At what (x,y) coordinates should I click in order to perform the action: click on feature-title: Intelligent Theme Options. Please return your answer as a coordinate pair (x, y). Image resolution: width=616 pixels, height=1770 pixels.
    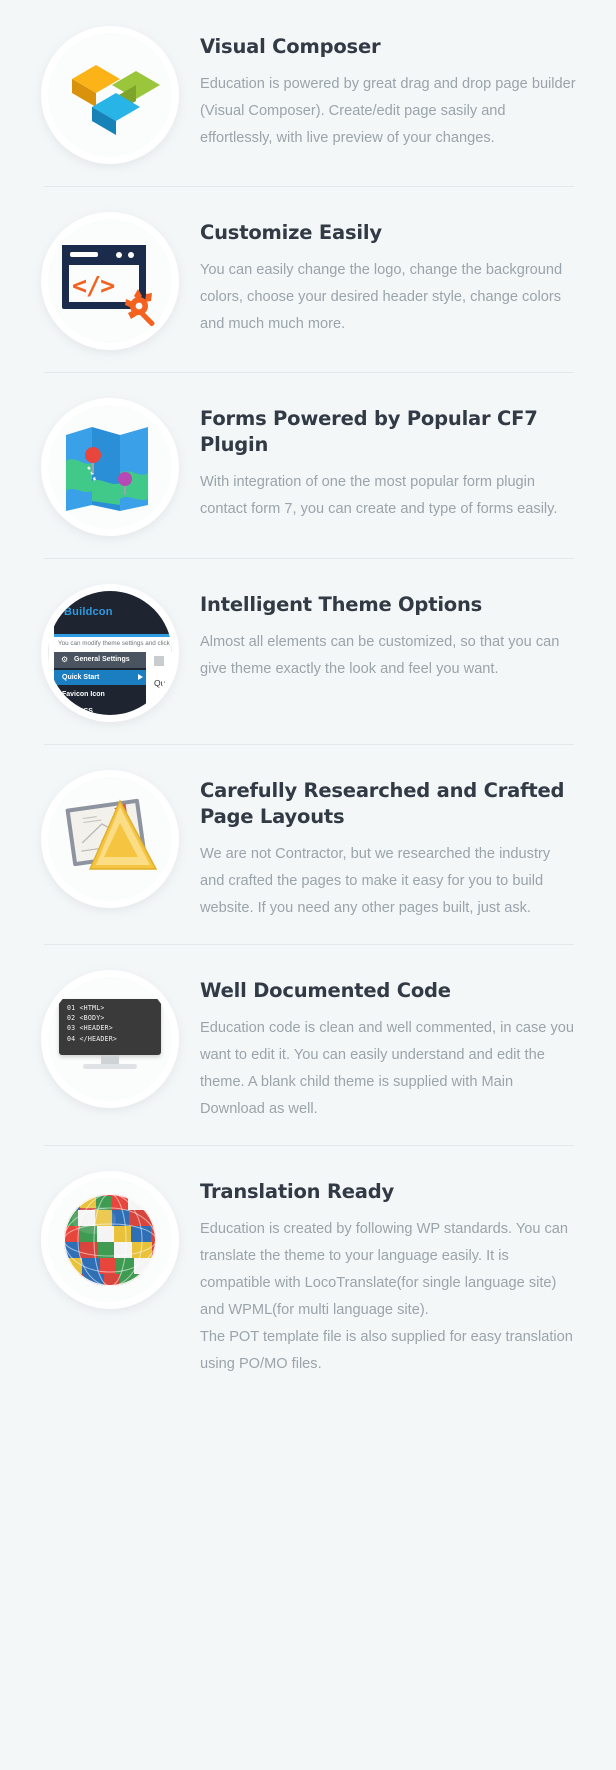
    Looking at the image, I should click on (341, 604).